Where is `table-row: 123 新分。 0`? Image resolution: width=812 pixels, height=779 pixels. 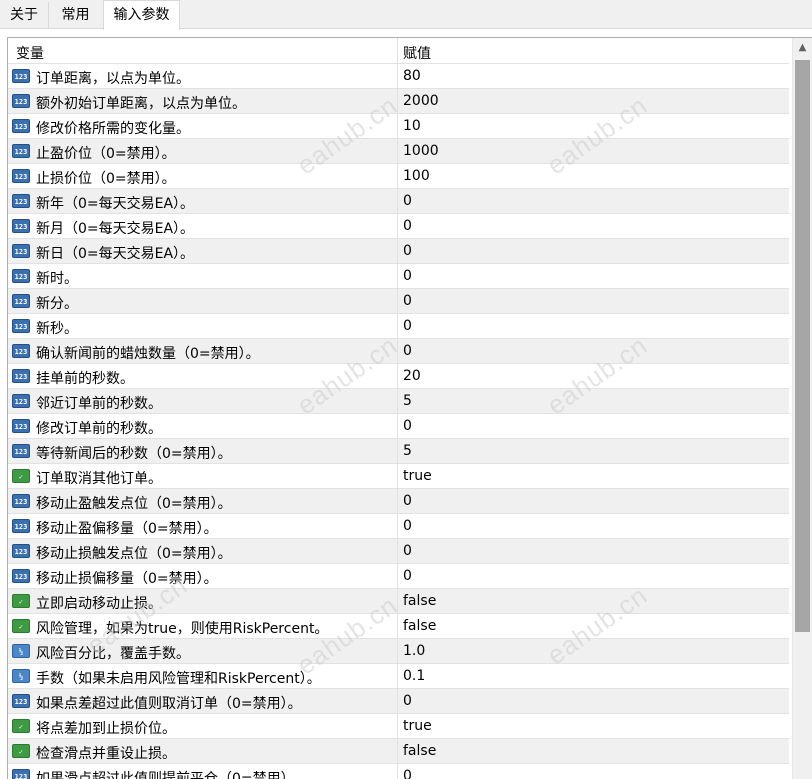 table-row: 123 新分。 0 is located at coordinates (398, 301).